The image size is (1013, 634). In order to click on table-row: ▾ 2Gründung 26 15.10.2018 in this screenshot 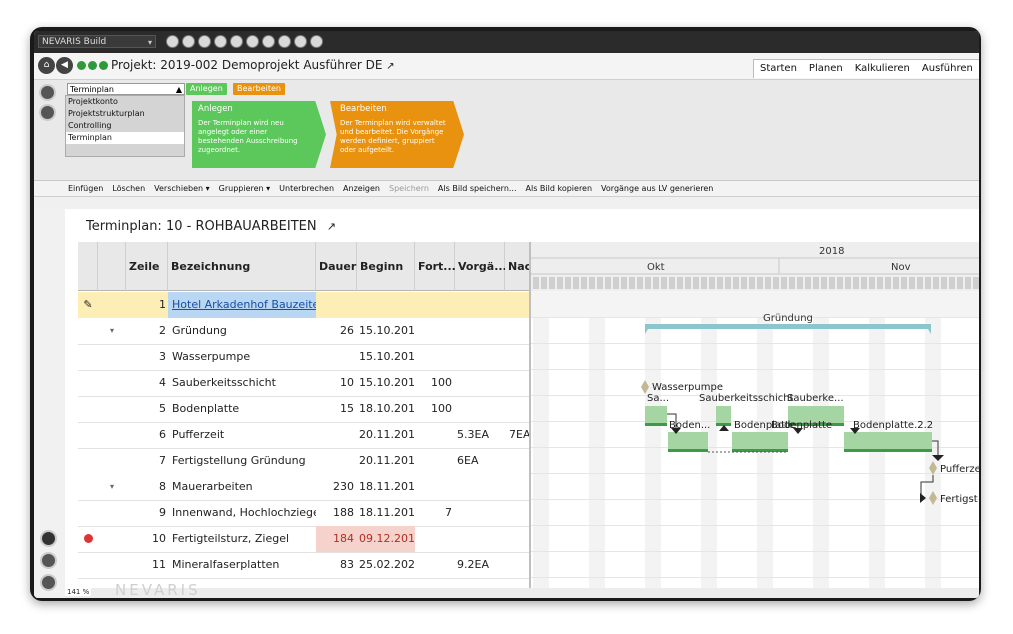, I will do `click(304, 331)`.